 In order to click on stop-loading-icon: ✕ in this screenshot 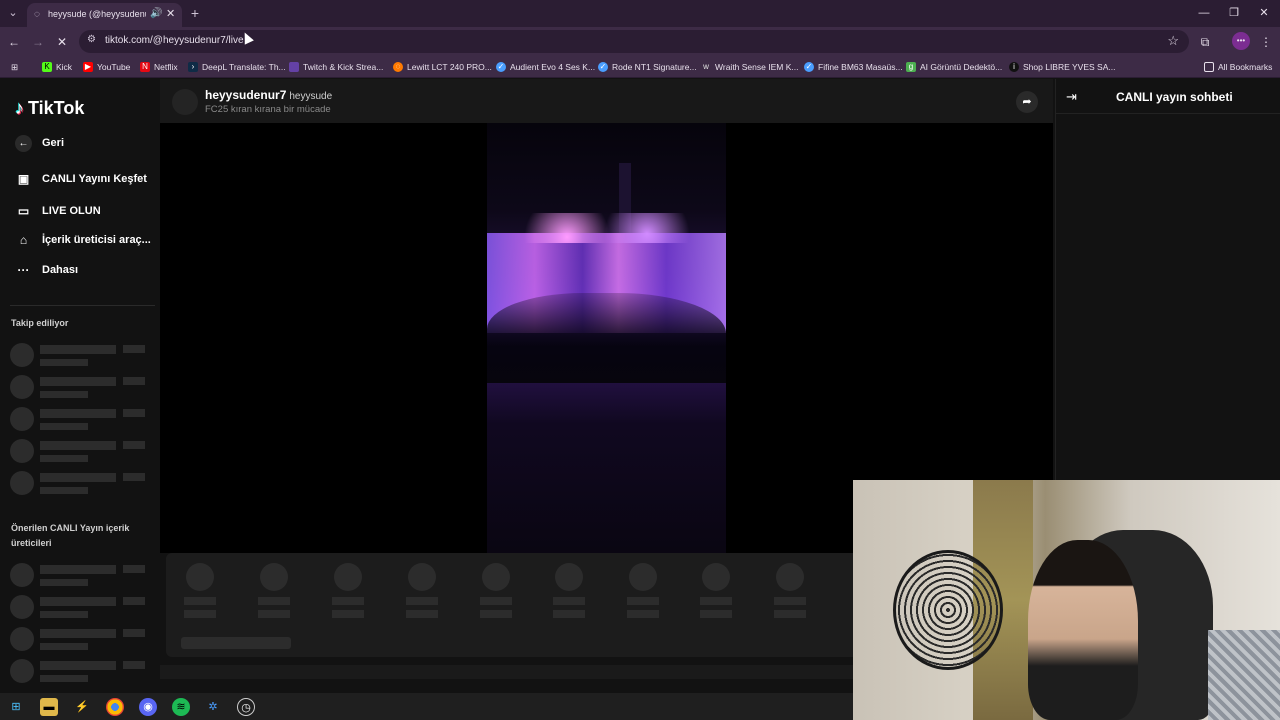, I will do `click(62, 42)`.